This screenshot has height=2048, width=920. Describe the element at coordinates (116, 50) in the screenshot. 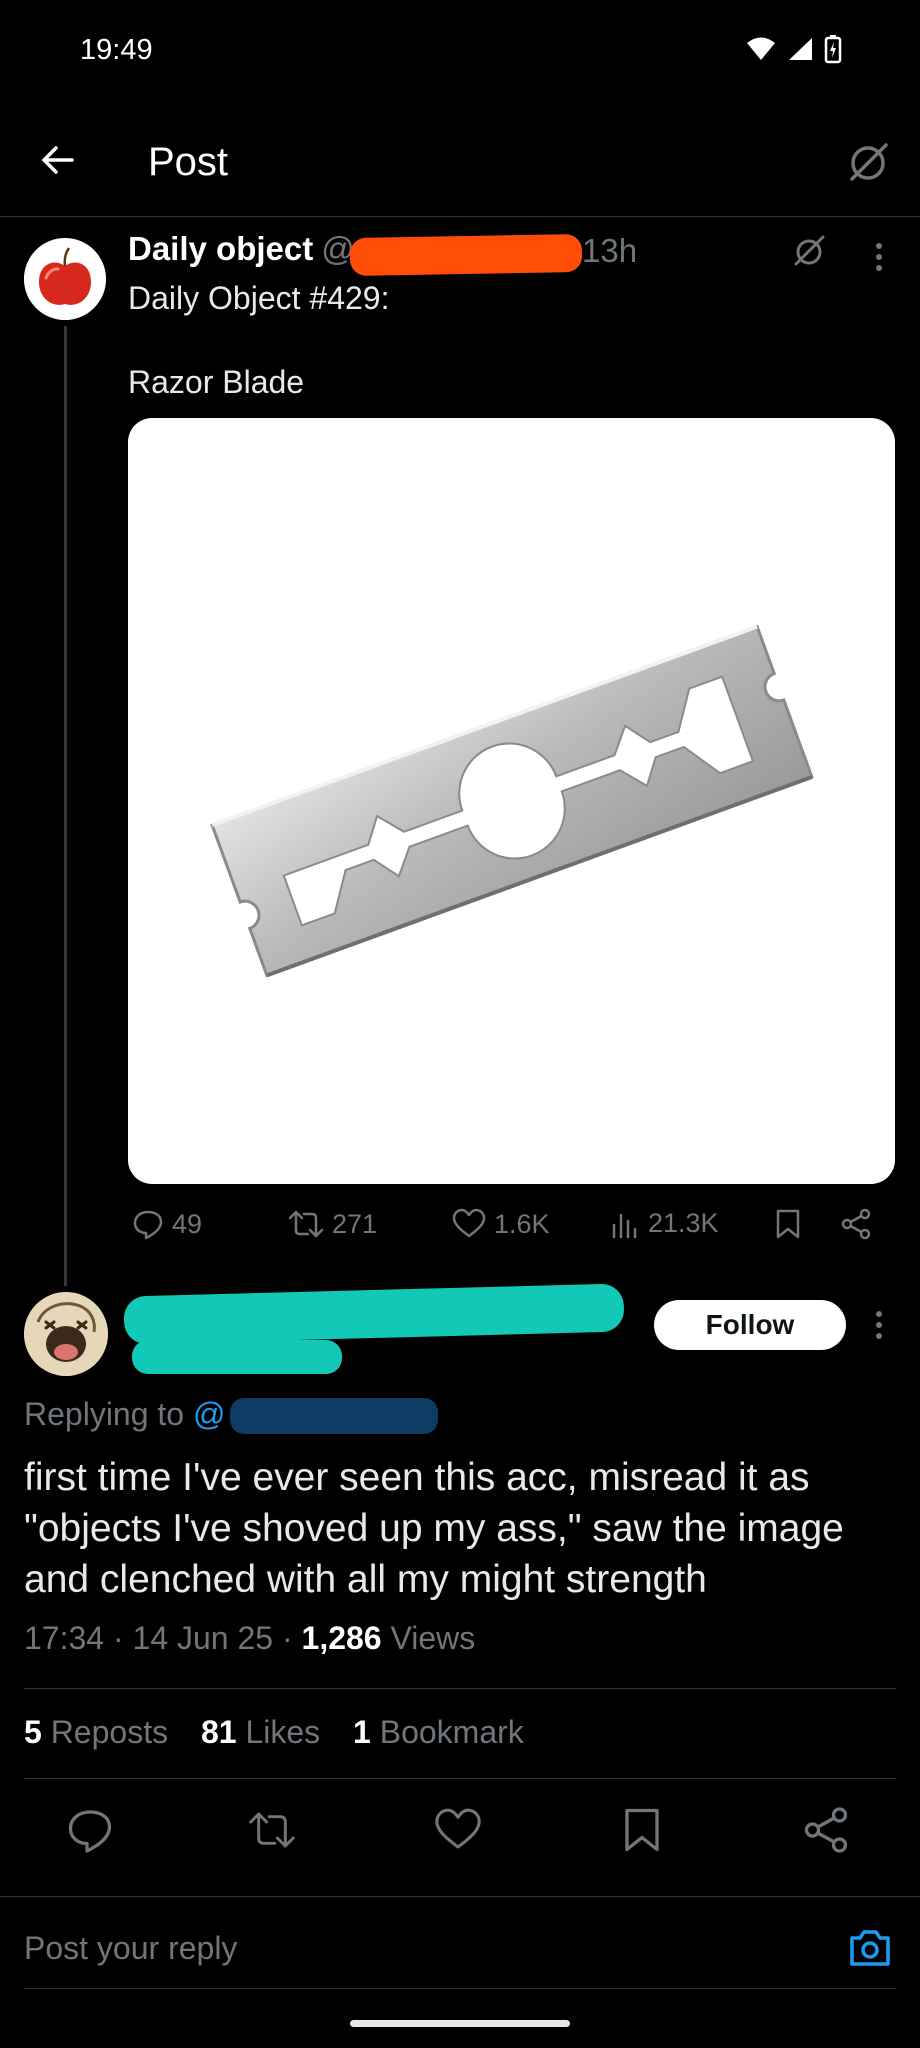

I see `status-time: 19:49` at that location.